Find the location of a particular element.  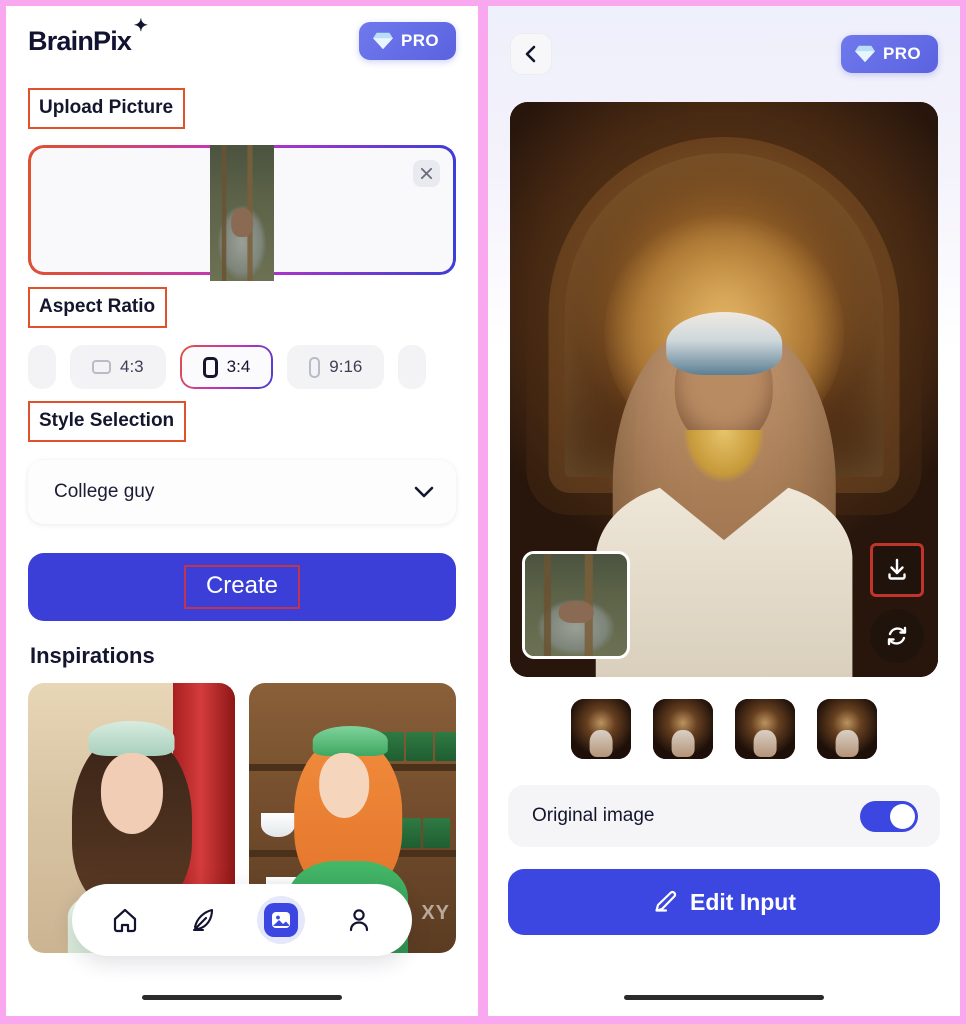

home-indicator-right is located at coordinates (724, 997).